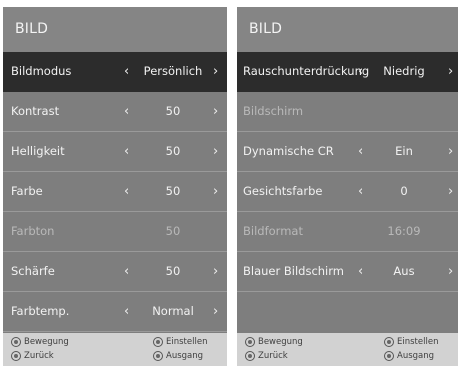  What do you see at coordinates (404, 191) in the screenshot?
I see `row-value: 0` at bounding box center [404, 191].